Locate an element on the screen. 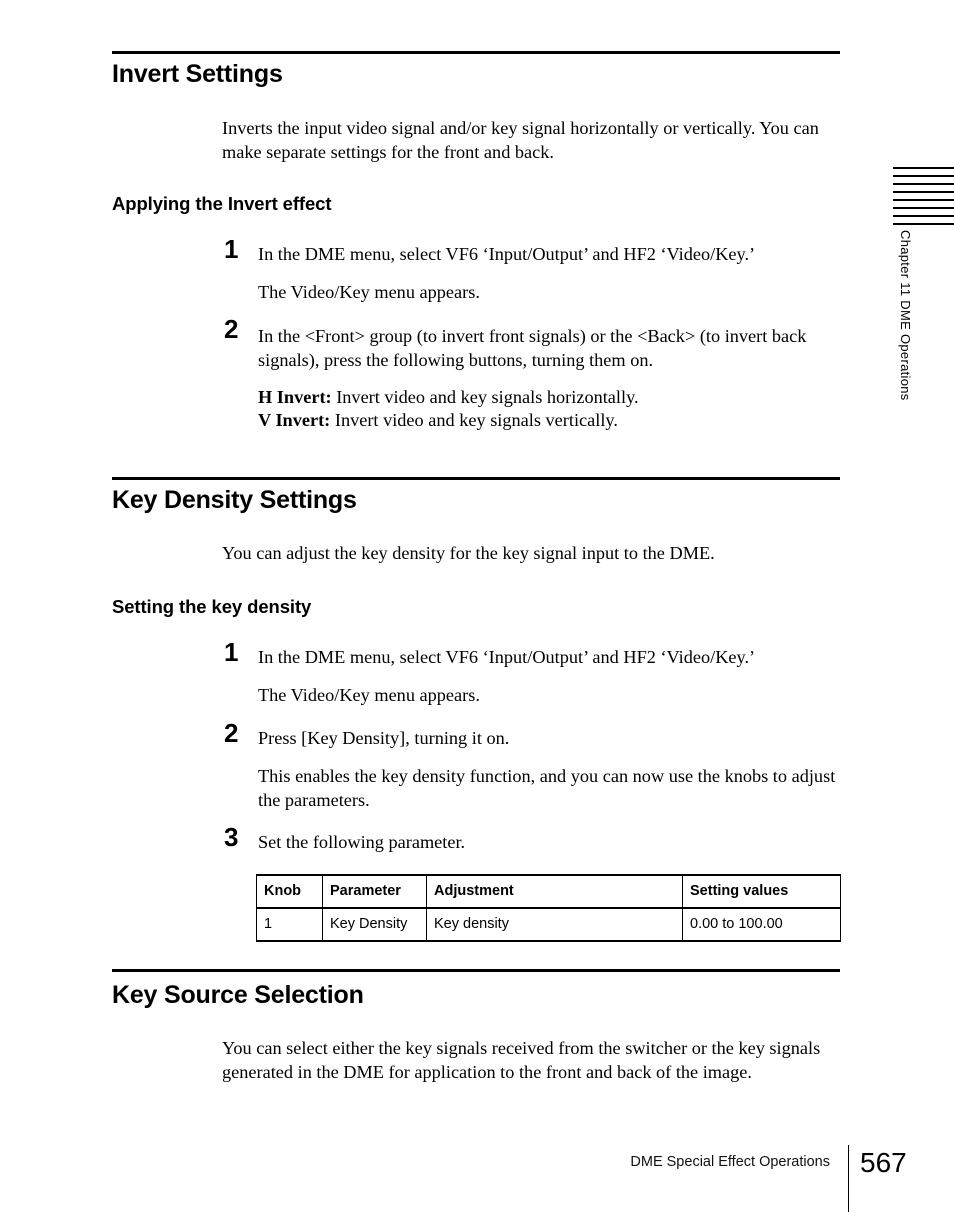 The height and width of the screenshot is (1212, 954). table-cell-adjustment: Key density is located at coordinates (554, 924).